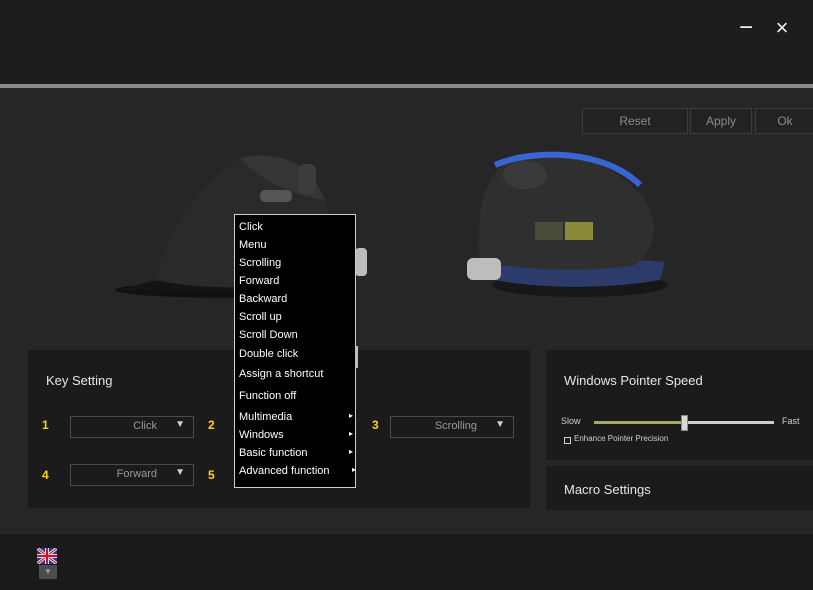 This screenshot has width=813, height=590. Describe the element at coordinates (571, 421) in the screenshot. I see `slow-label: Slow` at that location.